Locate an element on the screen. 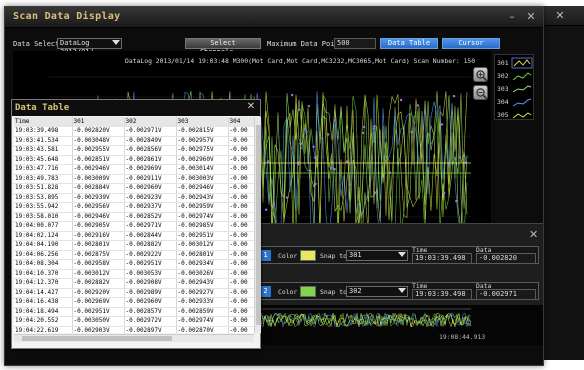 This screenshot has width=584, height=370. value-cell: -0.002859V is located at coordinates (202, 312).